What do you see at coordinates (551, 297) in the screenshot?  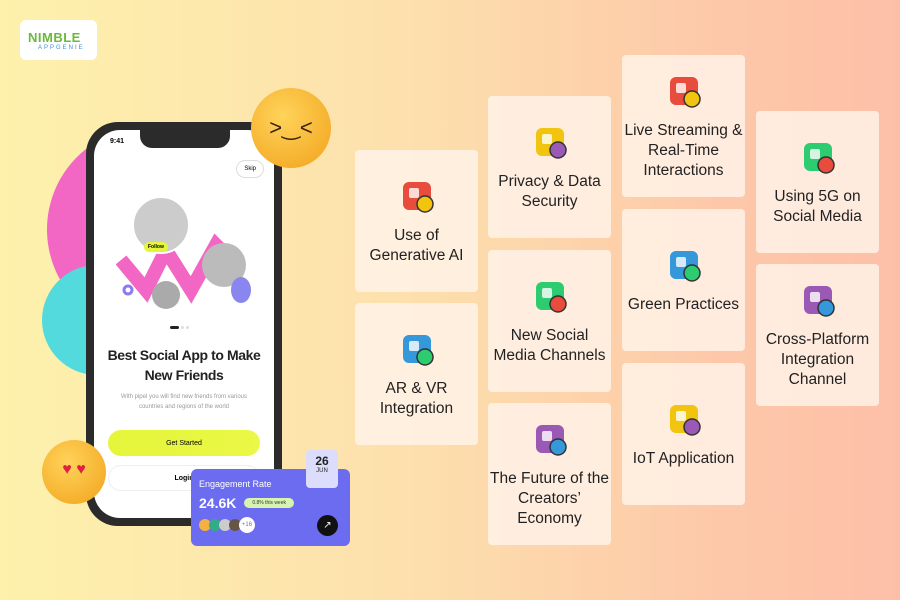 I see `social-network-icon` at bounding box center [551, 297].